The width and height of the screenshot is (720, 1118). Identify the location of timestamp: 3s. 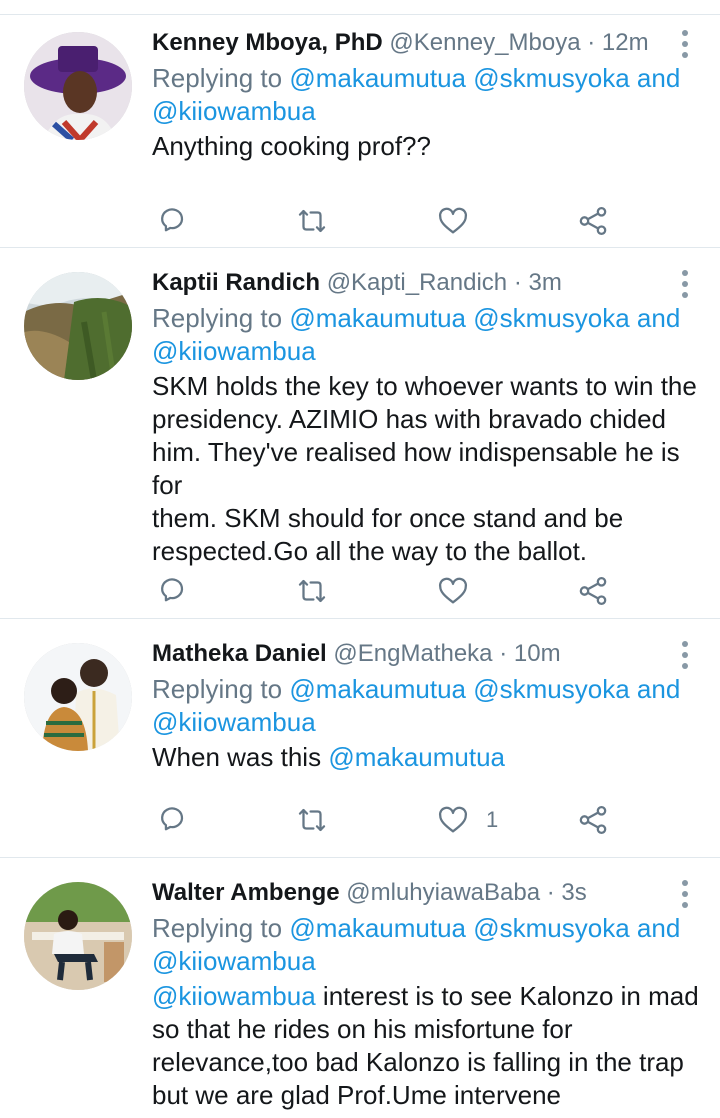
(573, 892).